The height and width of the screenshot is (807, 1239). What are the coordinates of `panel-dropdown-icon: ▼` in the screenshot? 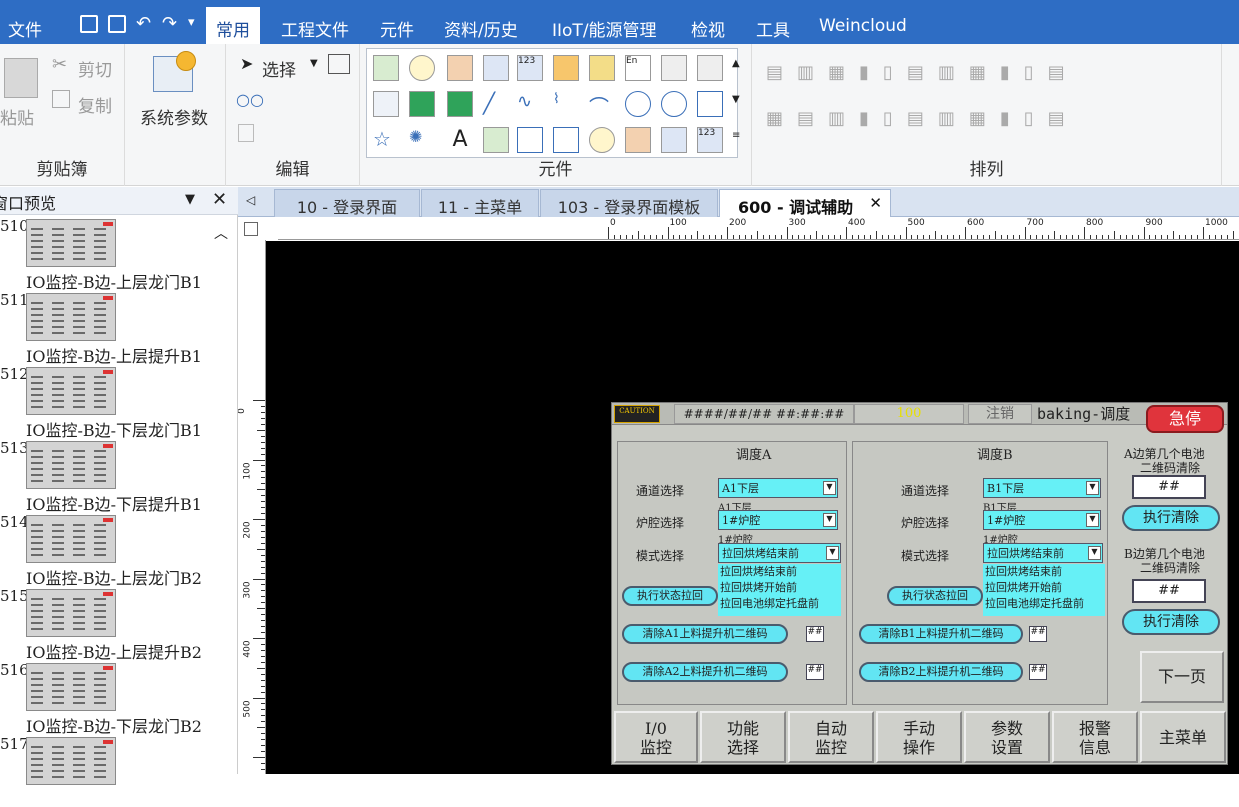 It's located at (190, 199).